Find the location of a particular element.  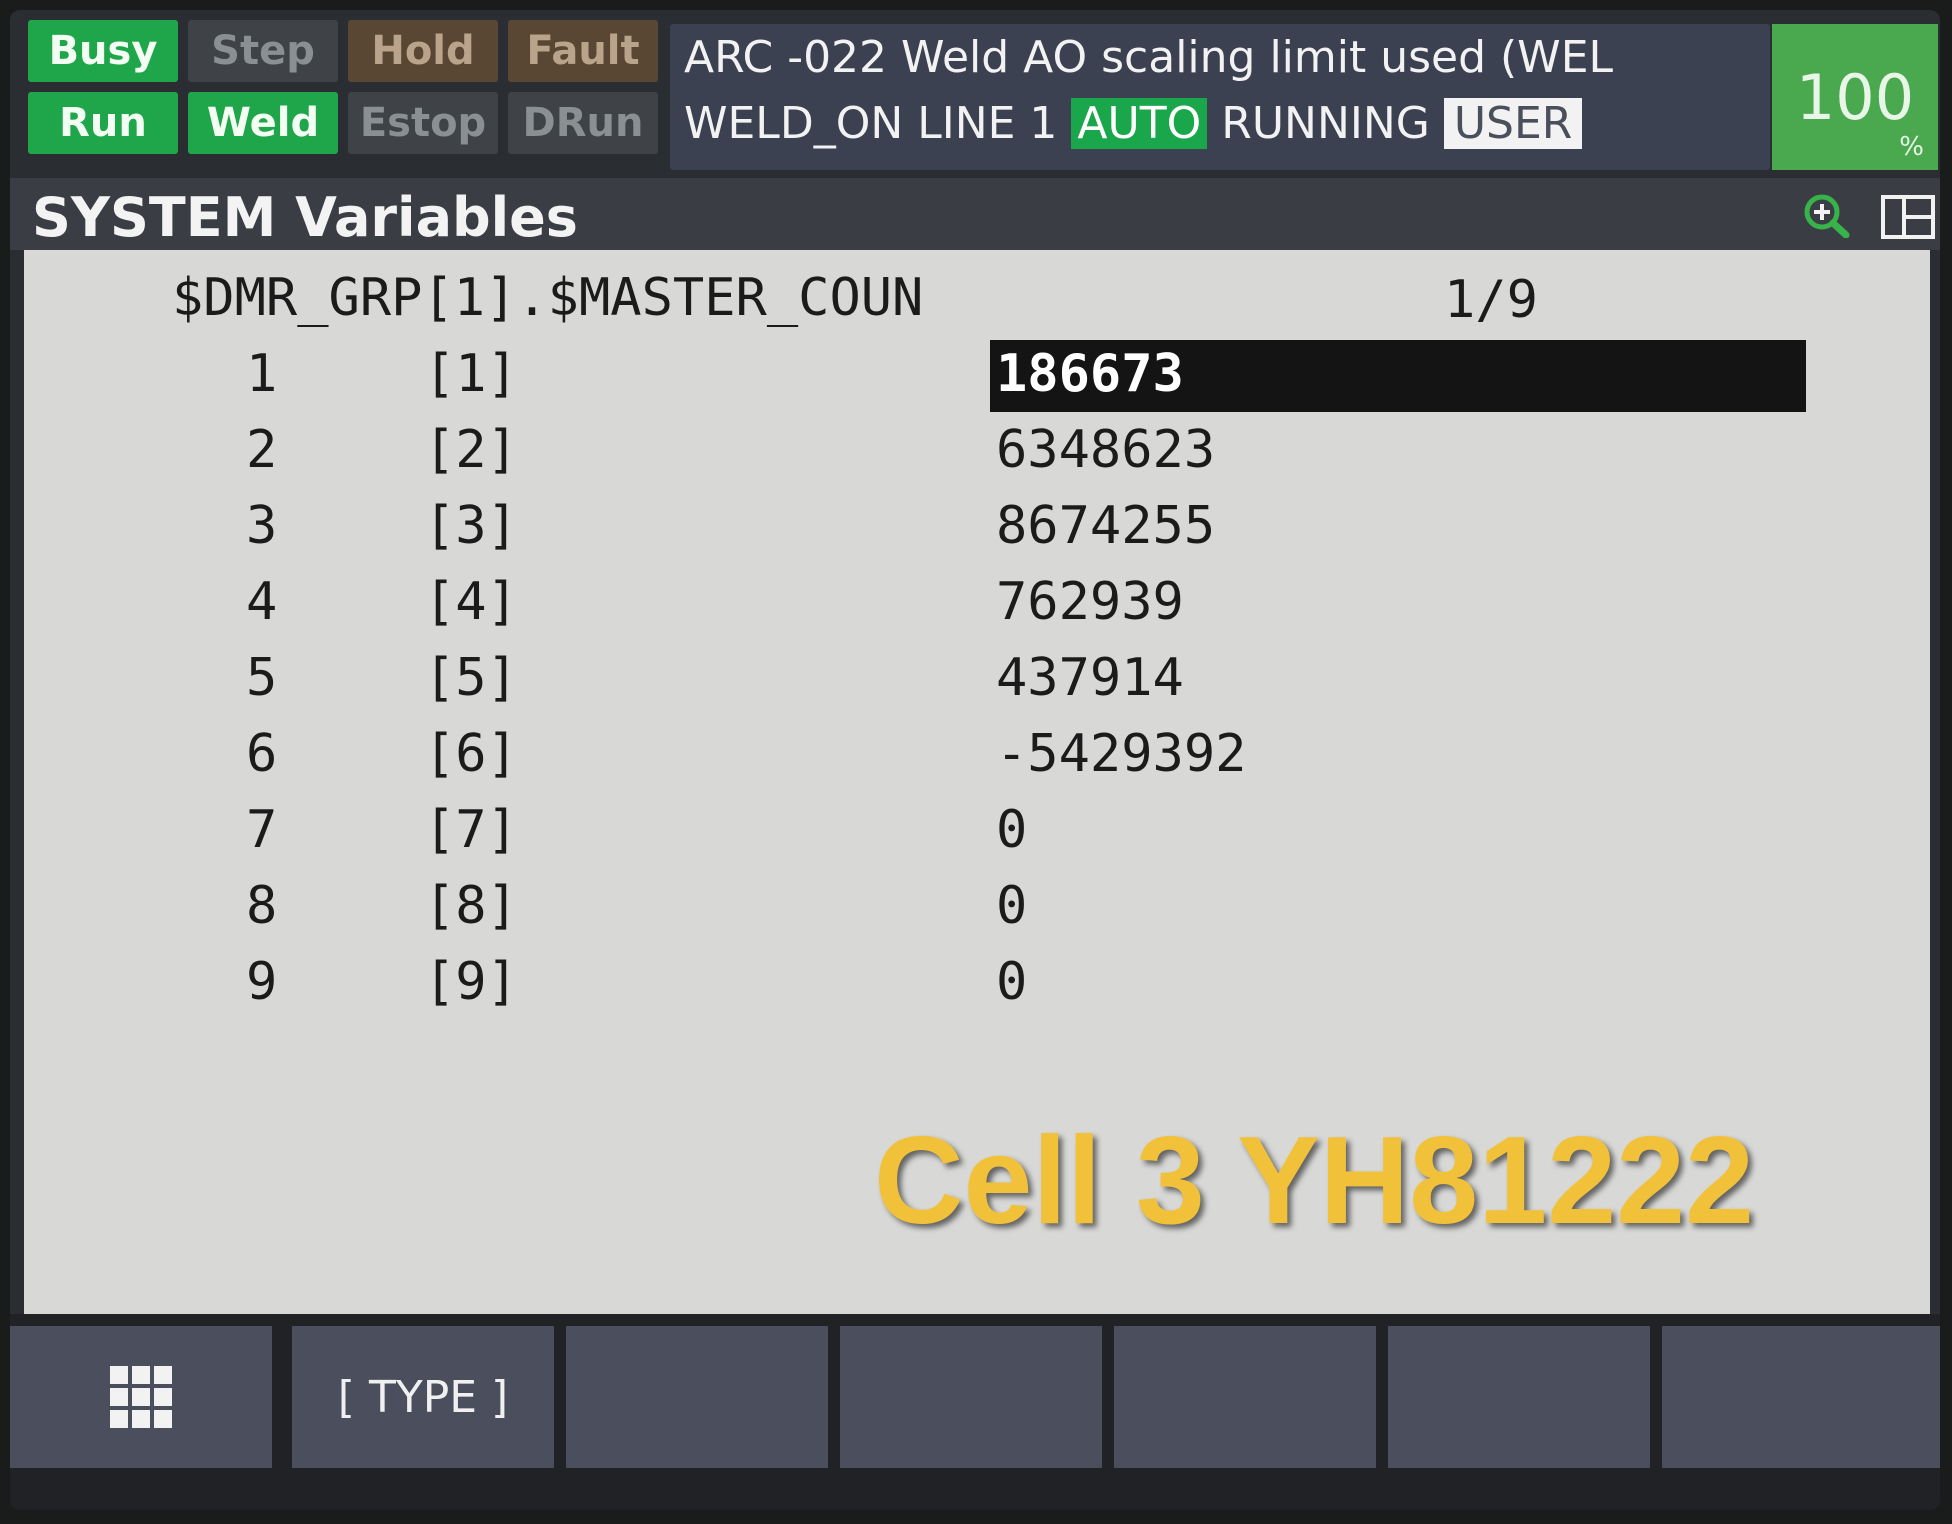

variable-row: 7 [7] 0 is located at coordinates (977, 834).